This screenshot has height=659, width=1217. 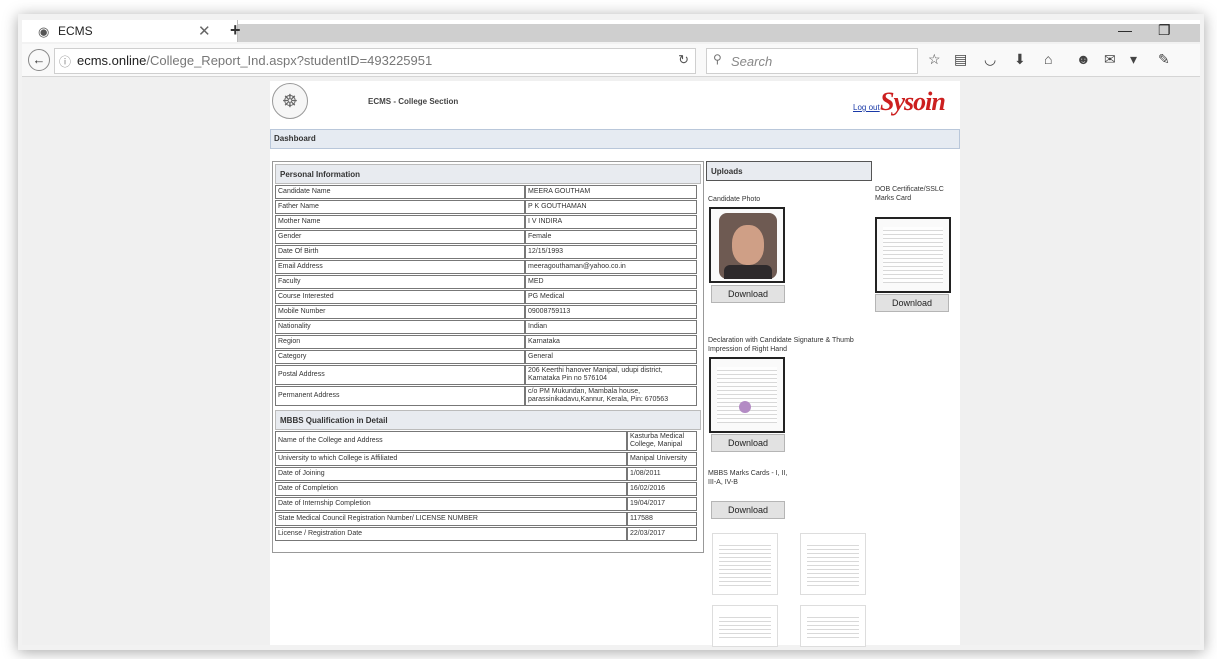 What do you see at coordinates (451, 504) in the screenshot?
I see `mbbs-label: Date of Internship Completion` at bounding box center [451, 504].